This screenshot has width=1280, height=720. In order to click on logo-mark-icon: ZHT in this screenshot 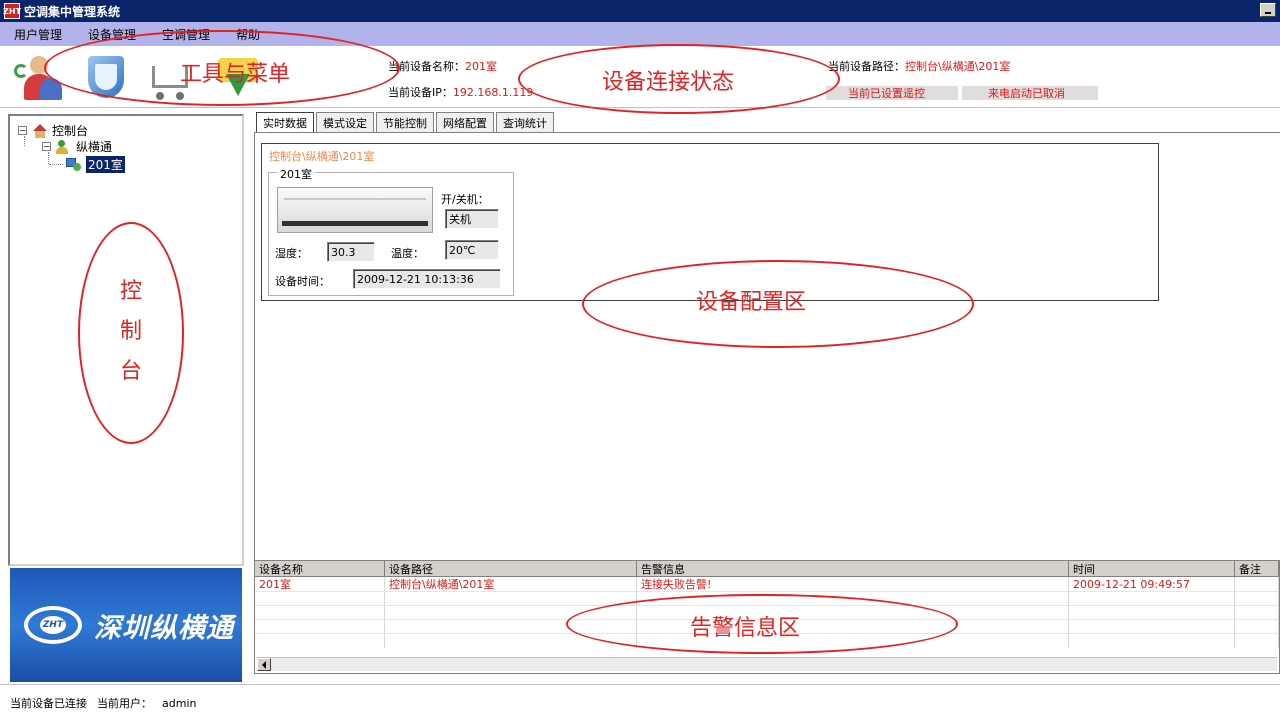, I will do `click(53, 625)`.